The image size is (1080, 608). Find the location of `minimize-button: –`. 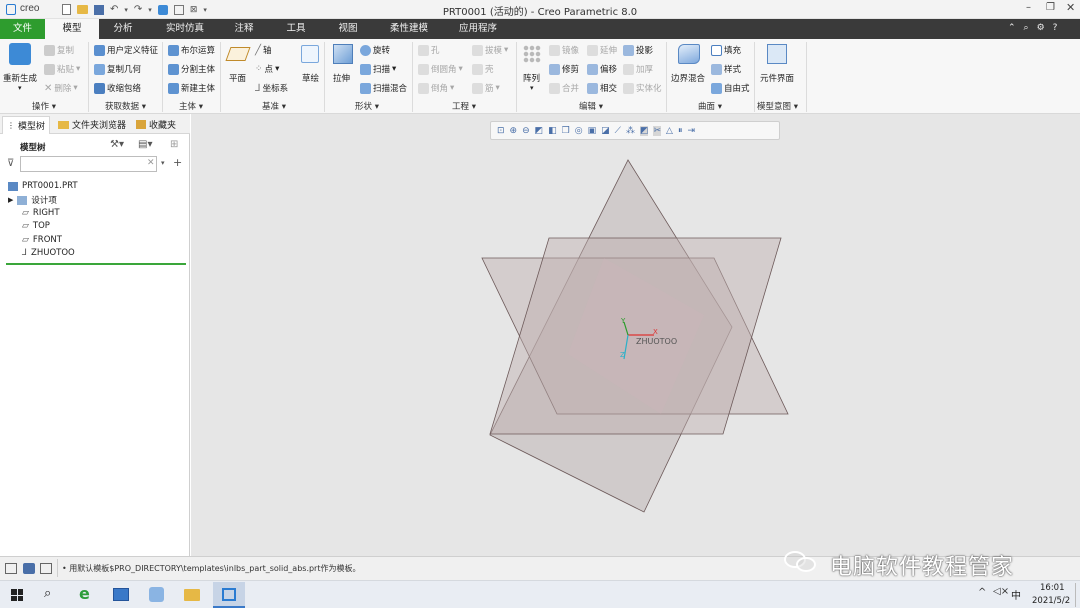

minimize-button: – is located at coordinates (1028, 7).